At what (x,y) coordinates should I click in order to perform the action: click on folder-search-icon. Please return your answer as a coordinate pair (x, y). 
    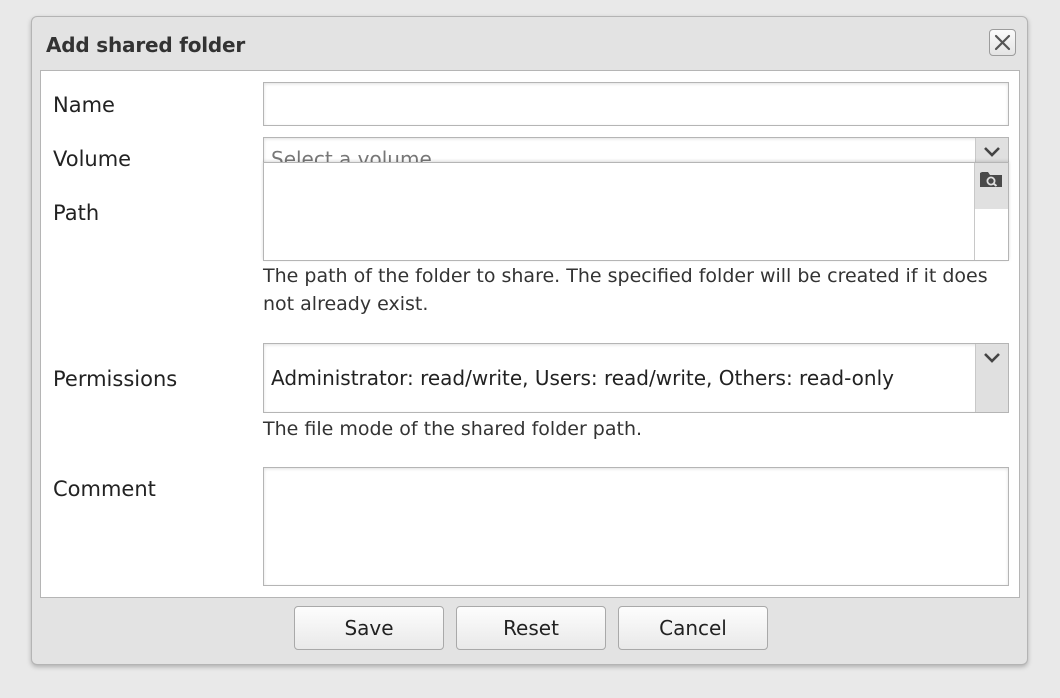
    Looking at the image, I should click on (991, 179).